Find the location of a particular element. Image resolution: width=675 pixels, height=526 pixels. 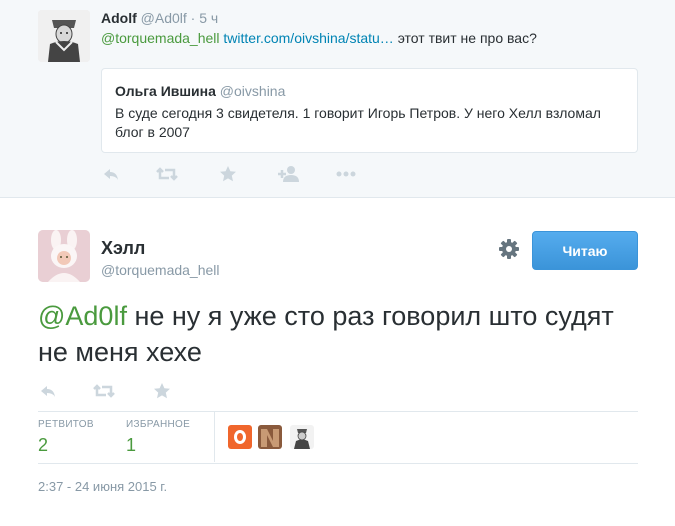

favorites-label: ИЗБРАННОЕ is located at coordinates (158, 424).